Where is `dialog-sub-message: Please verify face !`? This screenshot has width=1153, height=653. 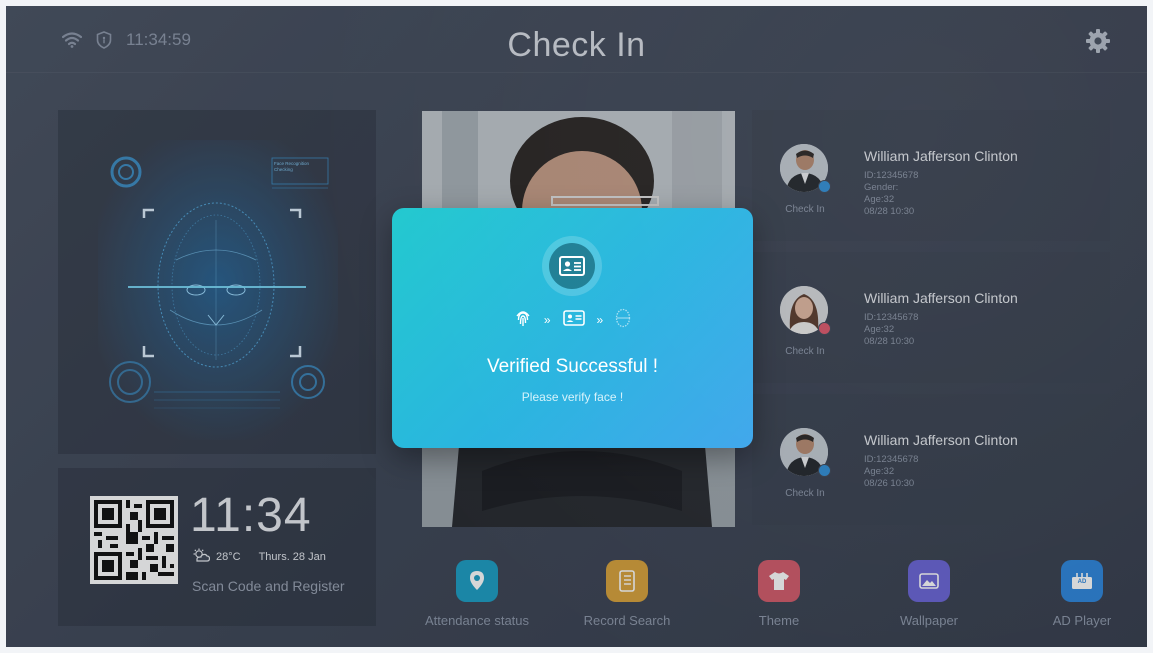 dialog-sub-message: Please verify face ! is located at coordinates (572, 397).